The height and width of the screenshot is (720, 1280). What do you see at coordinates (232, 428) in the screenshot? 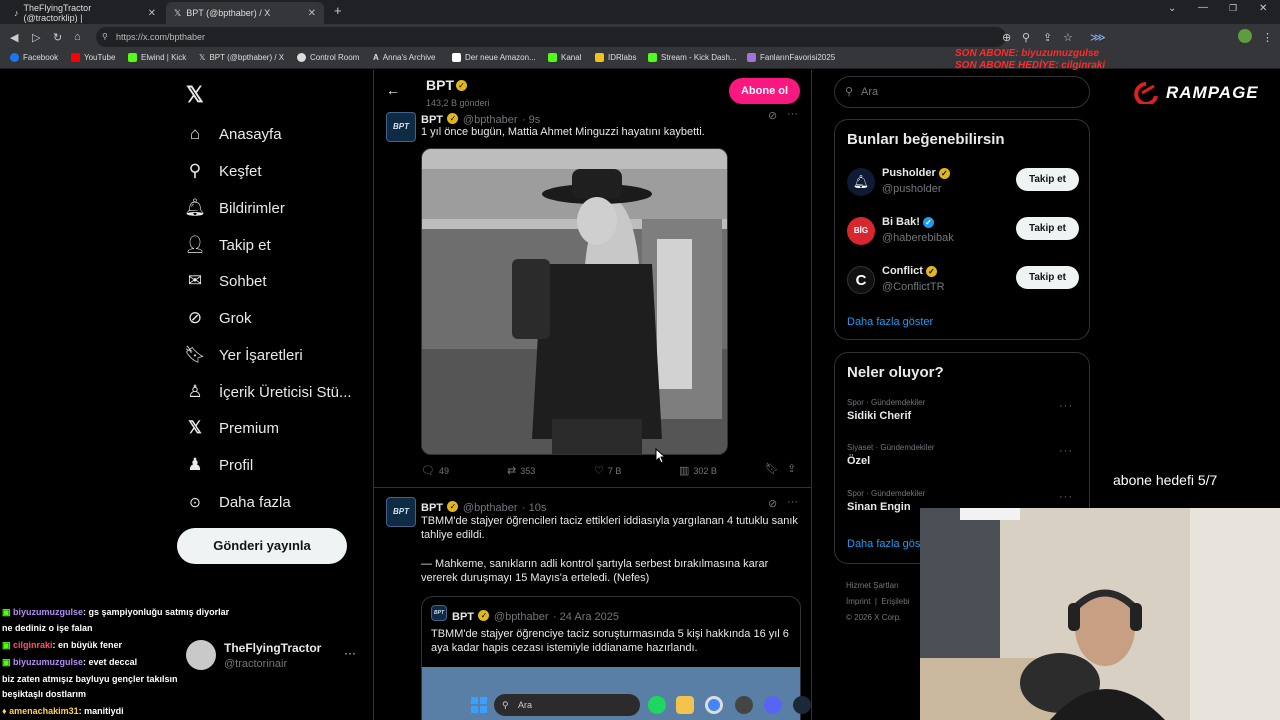
I see `nav-premium: 𝕏 Premium` at bounding box center [232, 428].